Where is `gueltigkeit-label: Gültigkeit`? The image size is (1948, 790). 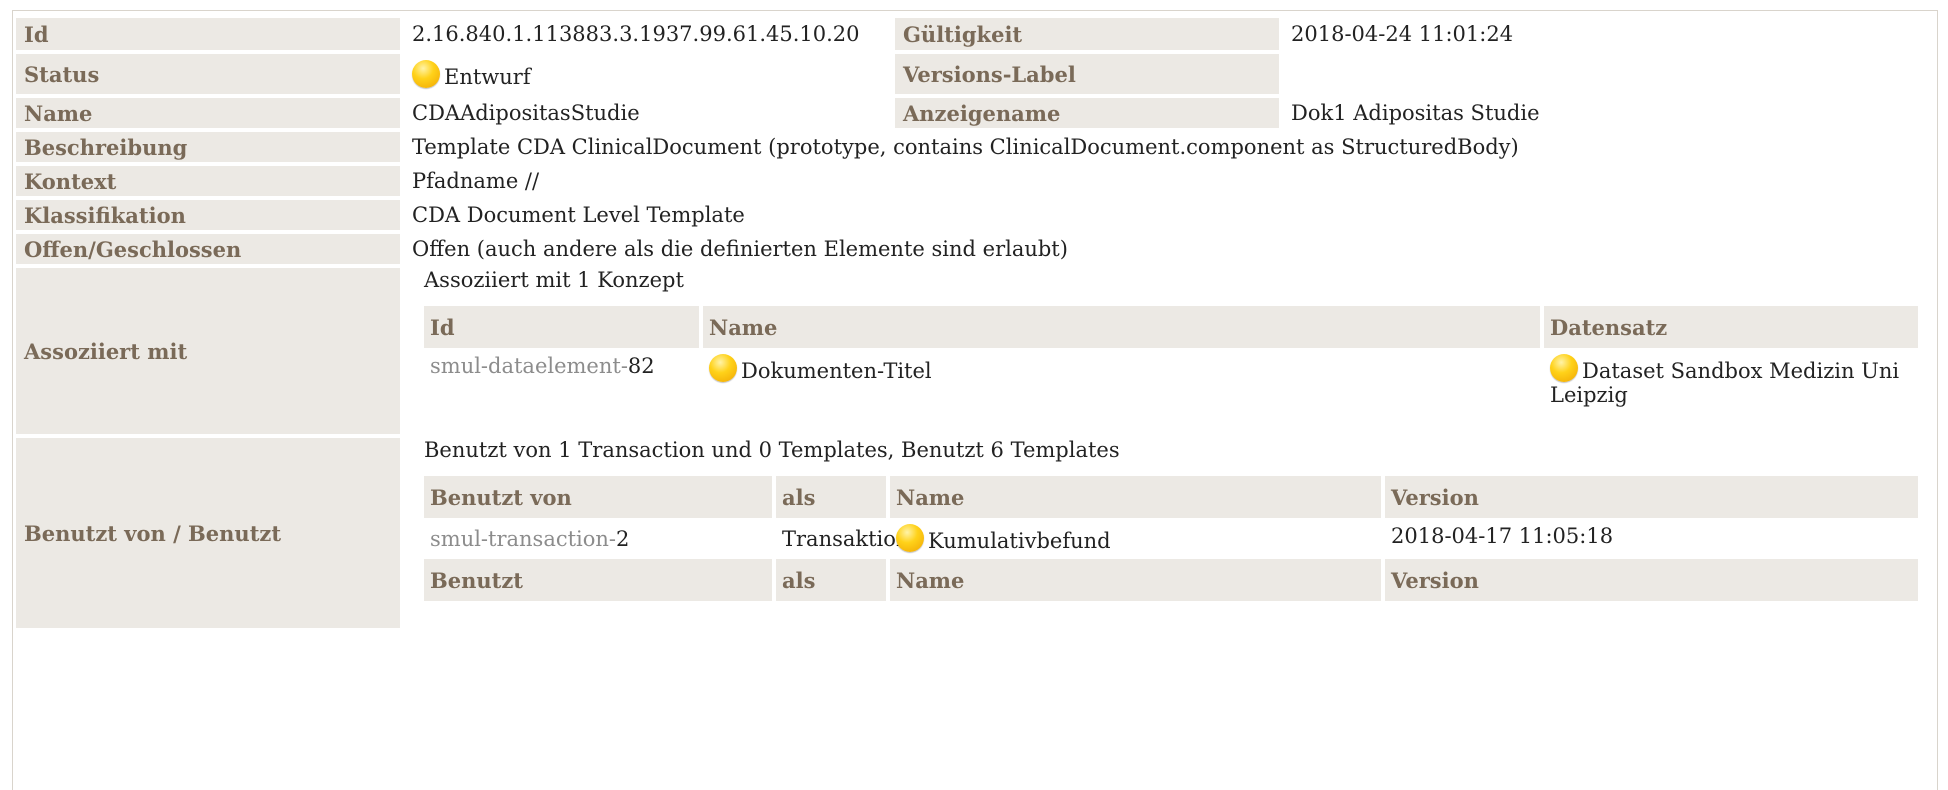
gueltigkeit-label: Gültigkeit is located at coordinates (1087, 34).